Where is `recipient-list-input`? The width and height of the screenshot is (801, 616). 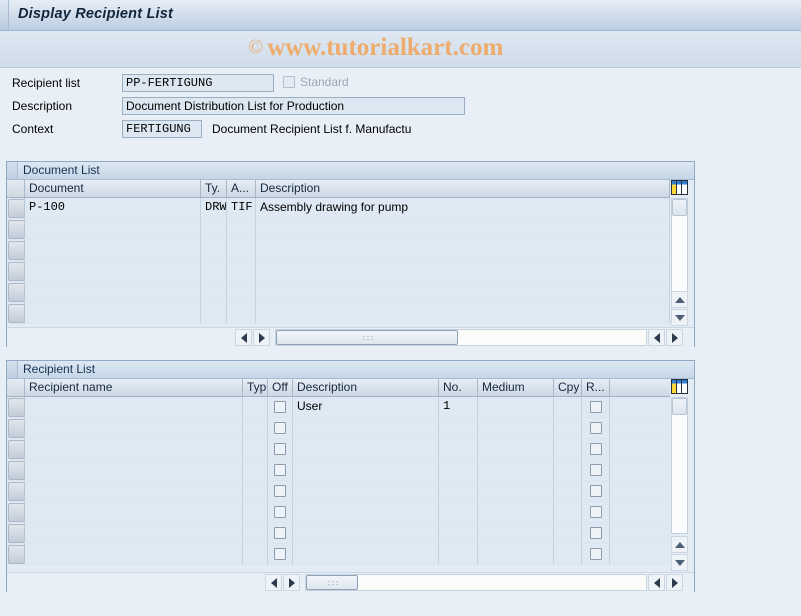
recipient-list-input is located at coordinates (198, 83).